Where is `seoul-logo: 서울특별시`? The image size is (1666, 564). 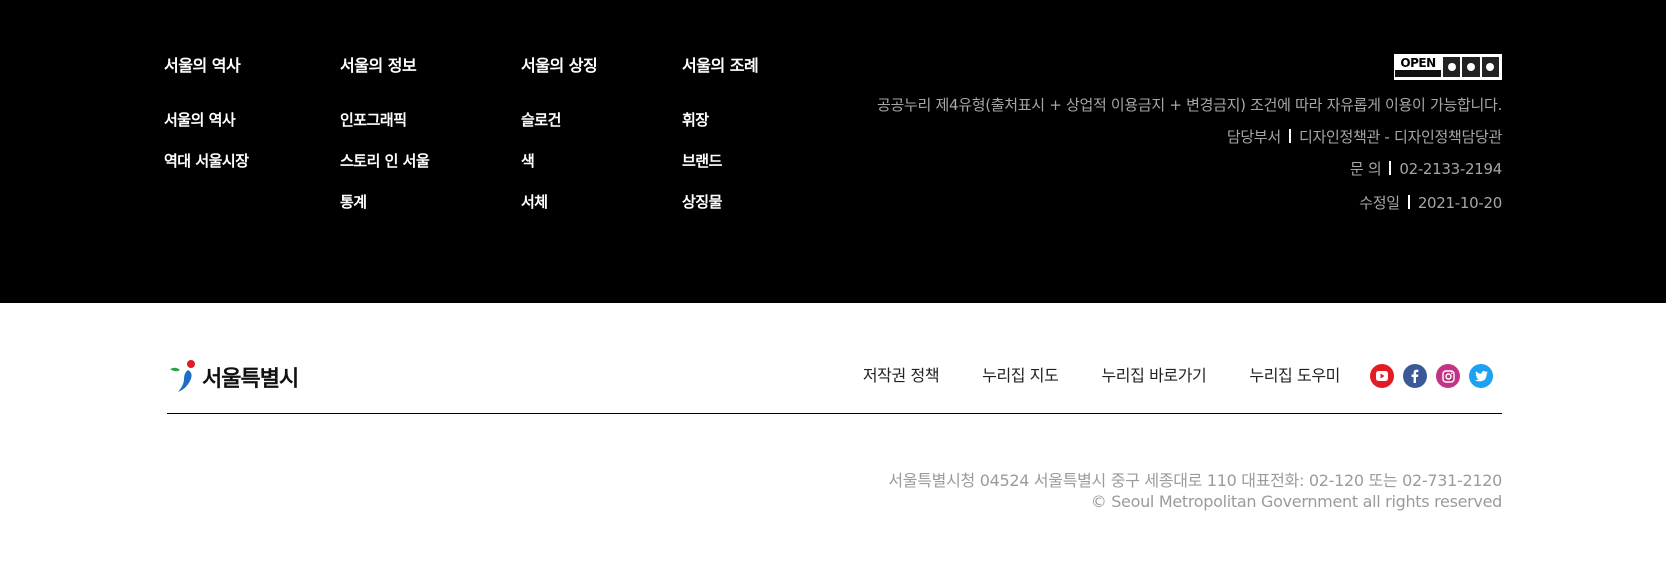
seoul-logo: 서울특별시 is located at coordinates (233, 377).